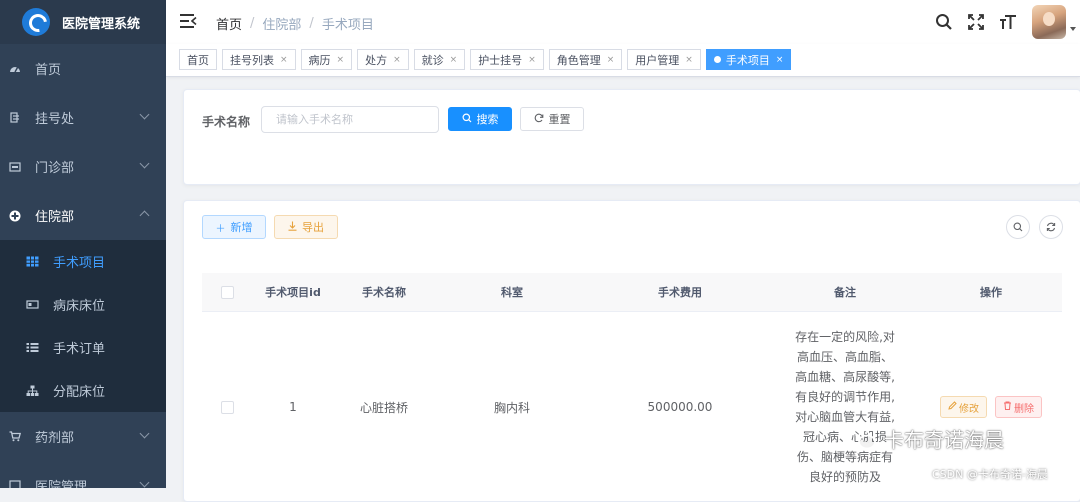  Describe the element at coordinates (487, 119) in the screenshot. I see `search-button-label: 搜索` at that location.